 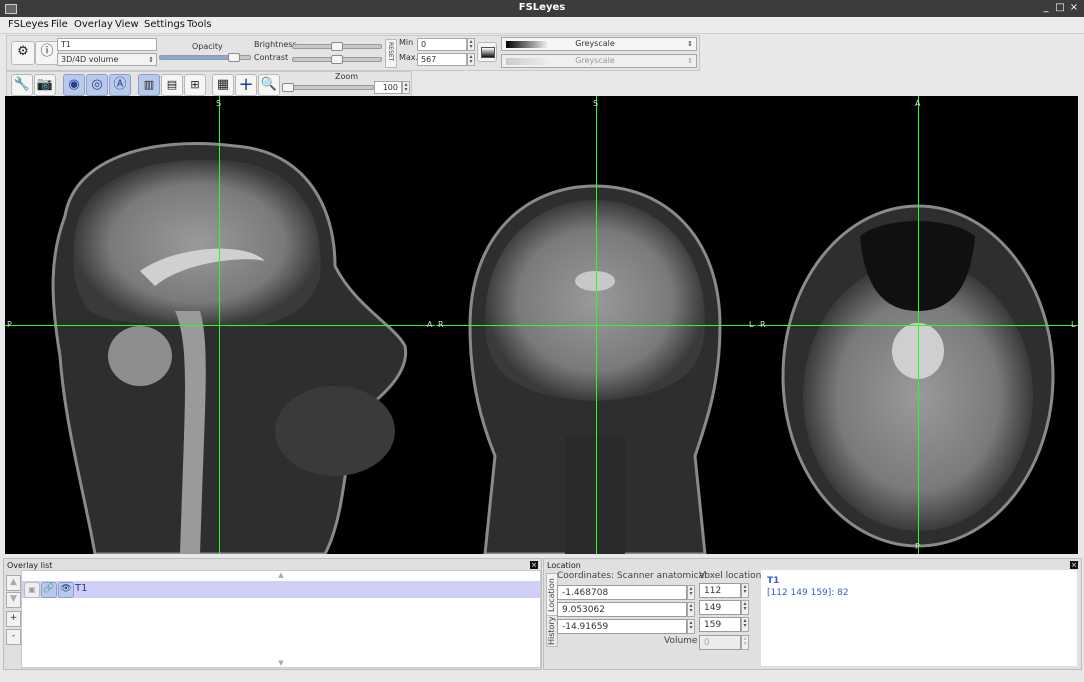 What do you see at coordinates (13, 637) in the screenshot?
I see `remove-overlay-button: -` at bounding box center [13, 637].